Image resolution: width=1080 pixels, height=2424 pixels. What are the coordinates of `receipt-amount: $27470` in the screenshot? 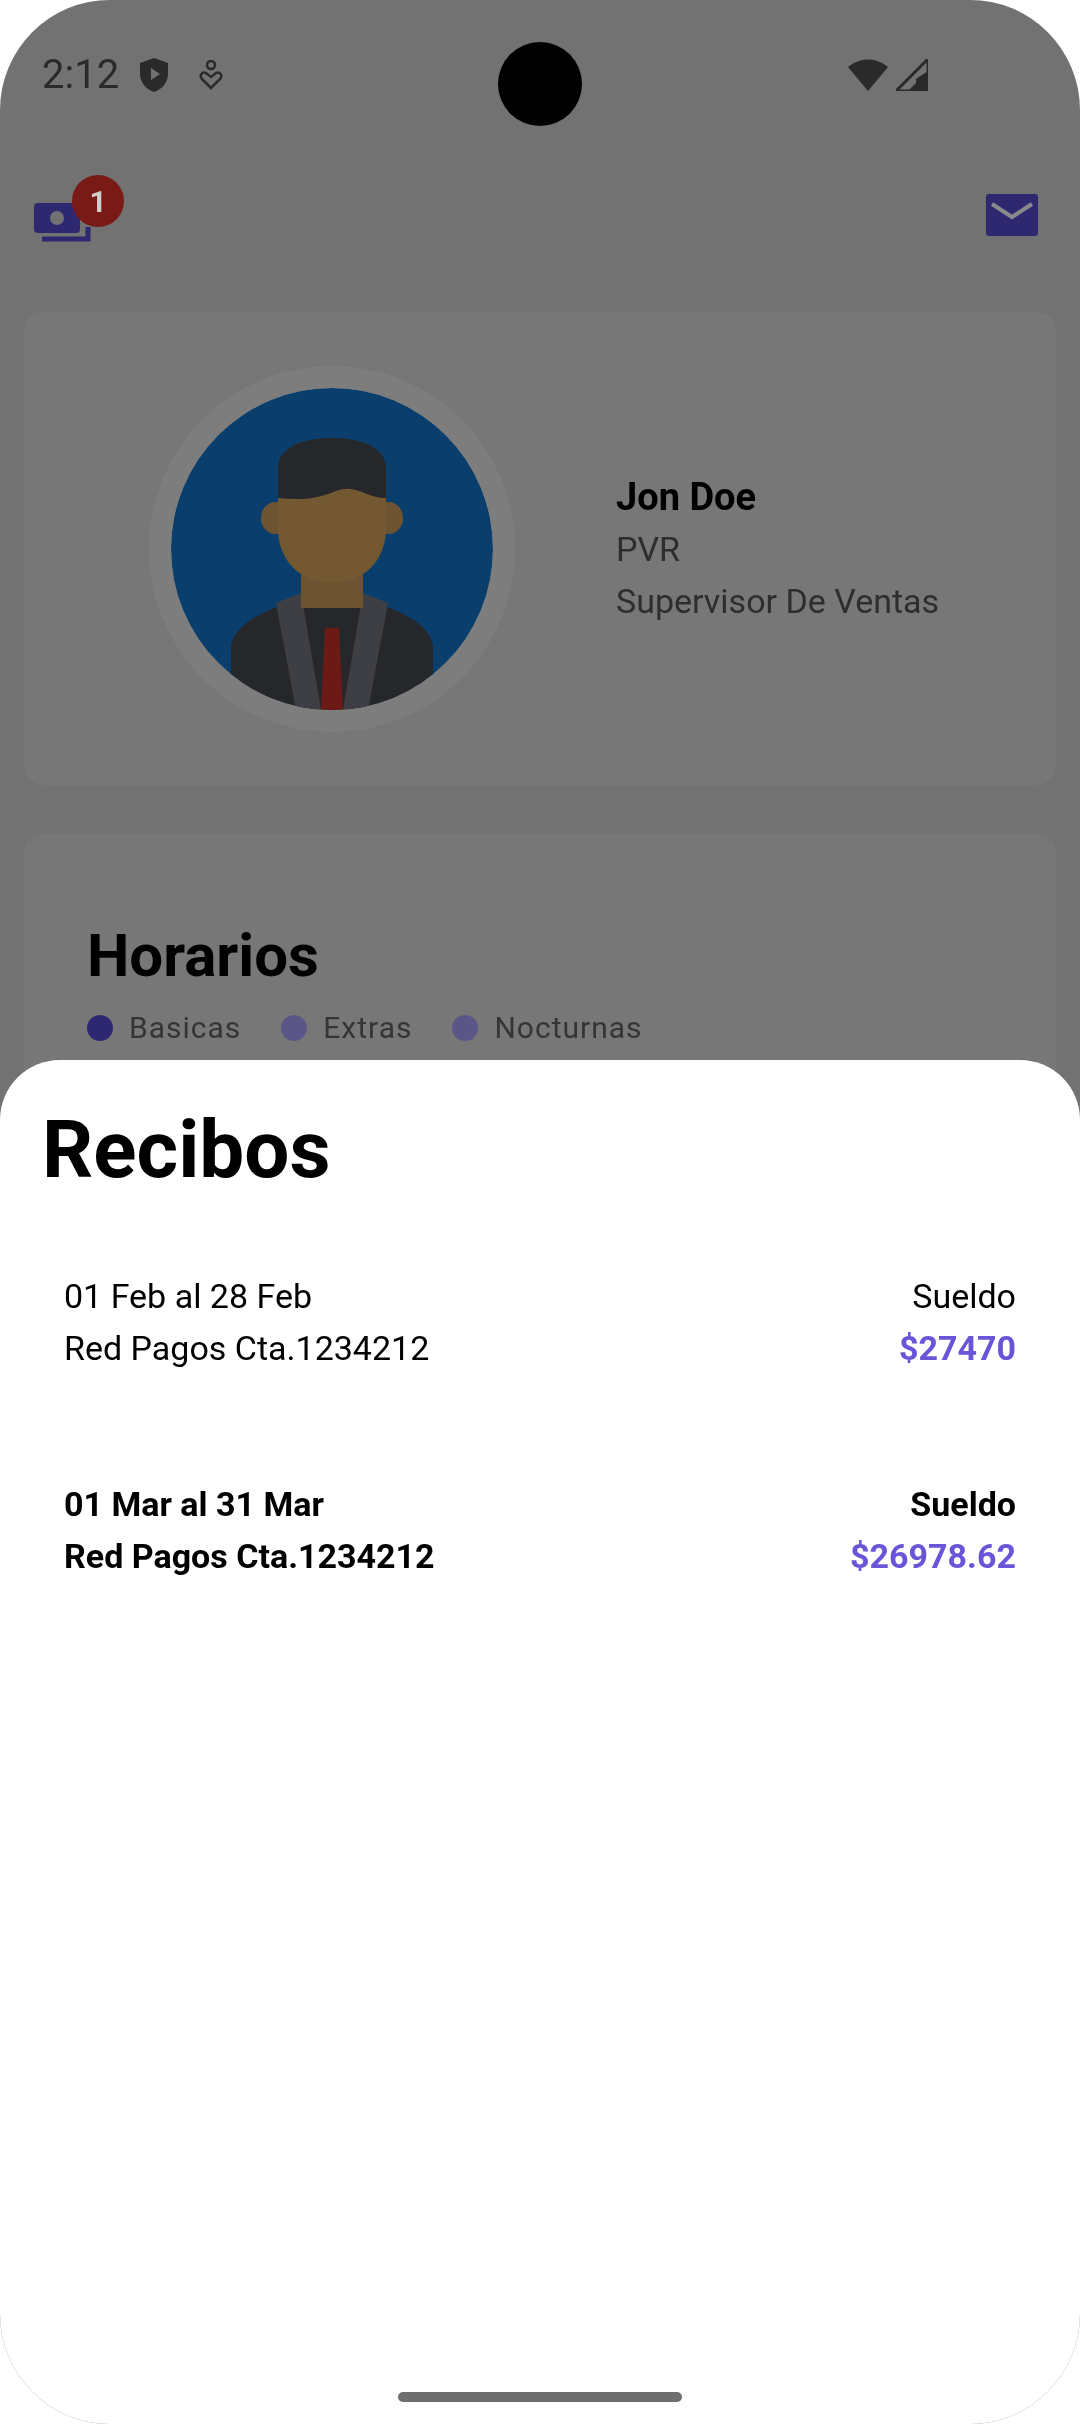 It's located at (957, 1348).